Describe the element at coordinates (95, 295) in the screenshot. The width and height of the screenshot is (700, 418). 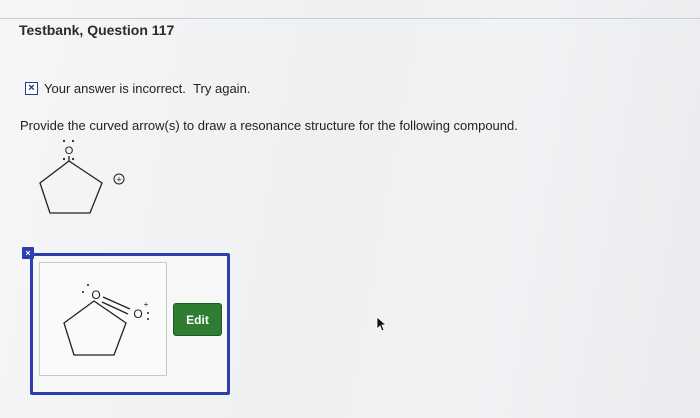
I see `ring-oxygen-label: O` at that location.